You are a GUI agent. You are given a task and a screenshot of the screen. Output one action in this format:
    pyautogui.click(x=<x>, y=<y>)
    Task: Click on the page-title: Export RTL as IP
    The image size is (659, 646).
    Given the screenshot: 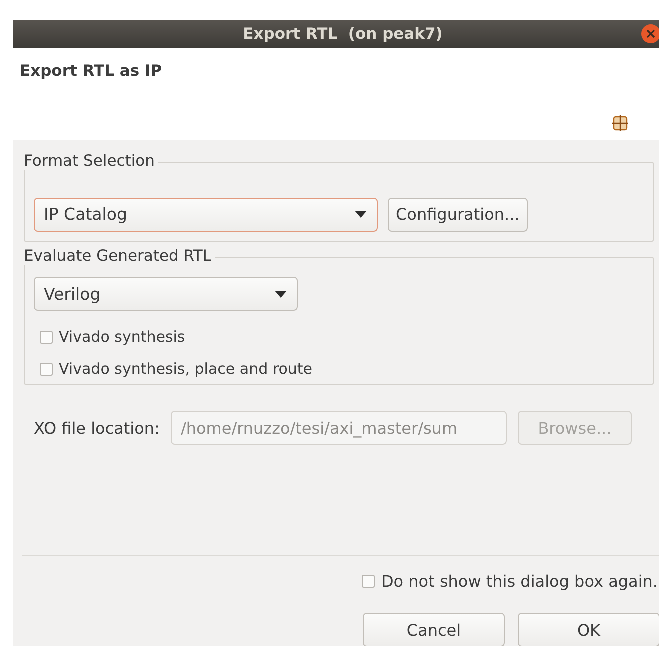 What is the action you would take?
    pyautogui.click(x=91, y=71)
    